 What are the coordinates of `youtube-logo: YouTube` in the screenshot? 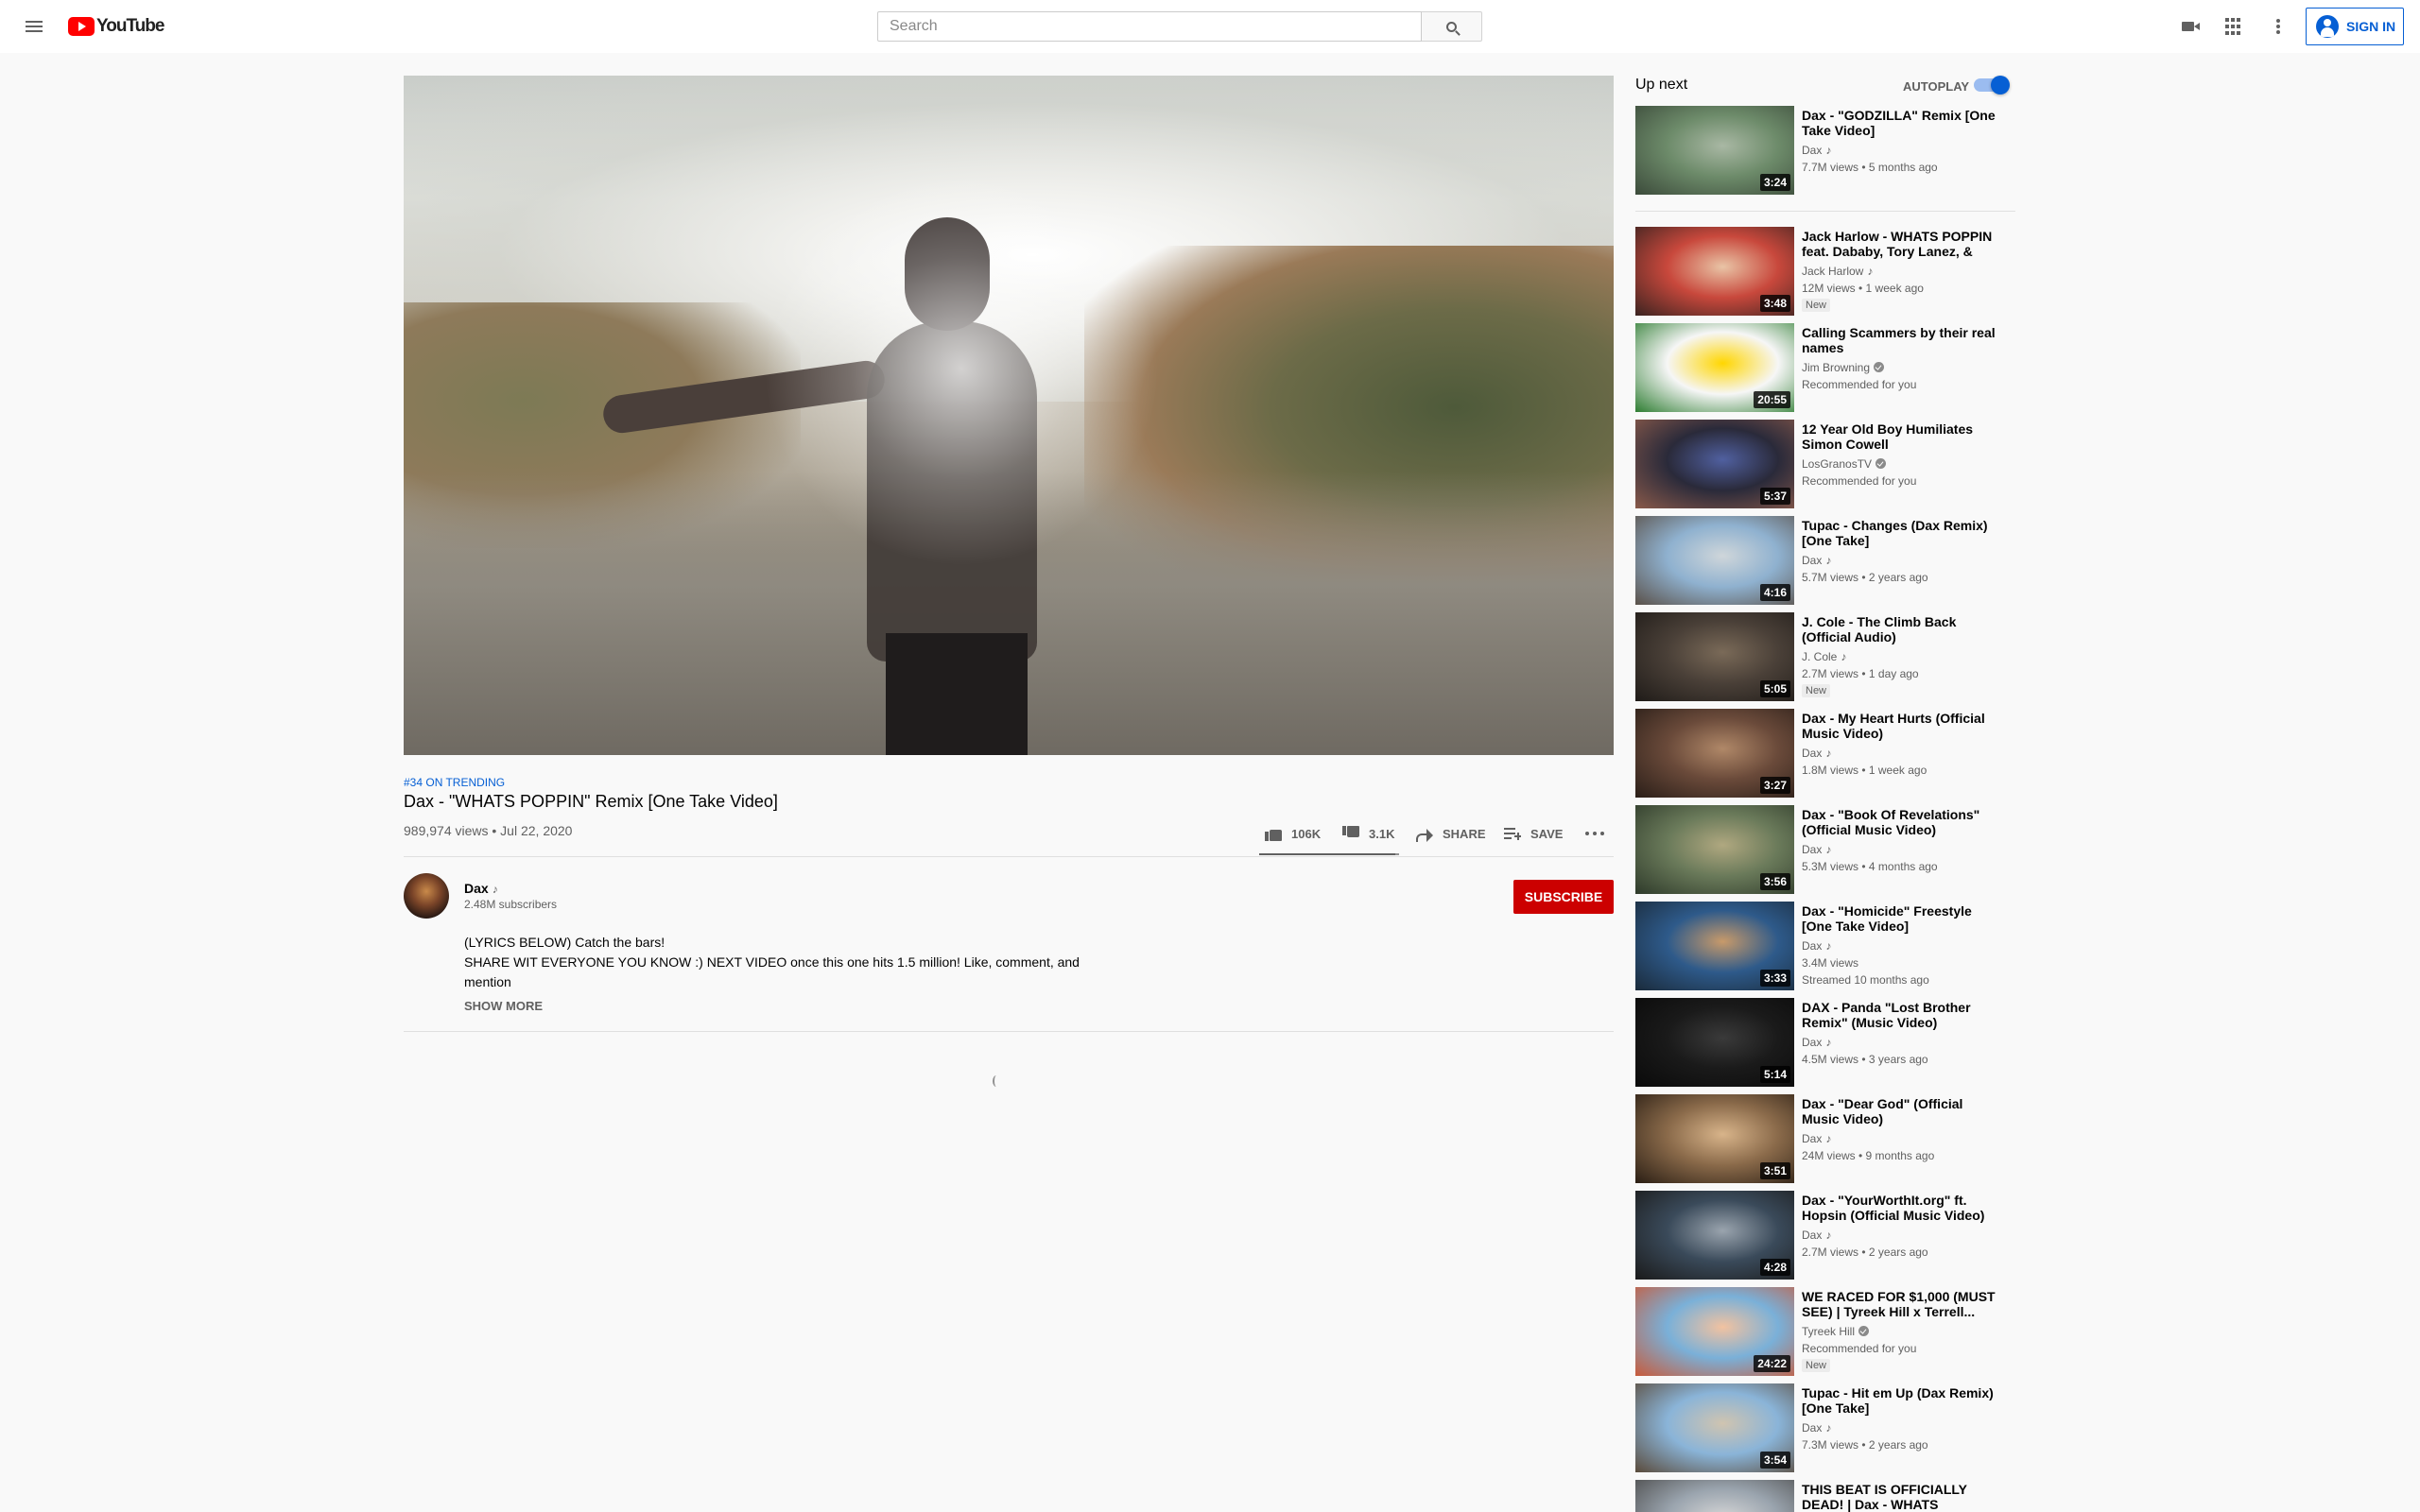 It's located at (116, 26).